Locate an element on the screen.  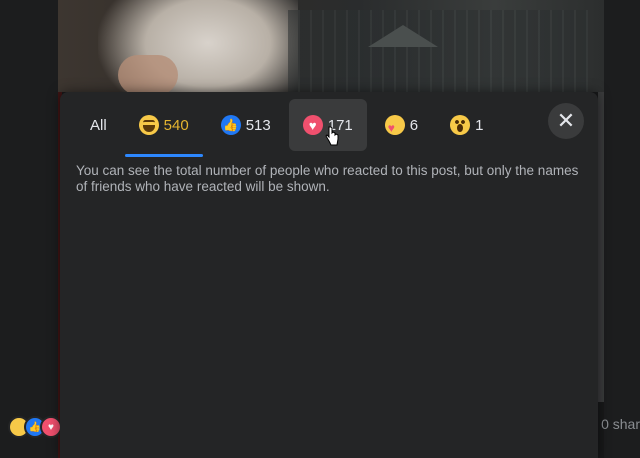
pointer-cursor-icon is located at coordinates (332, 136).